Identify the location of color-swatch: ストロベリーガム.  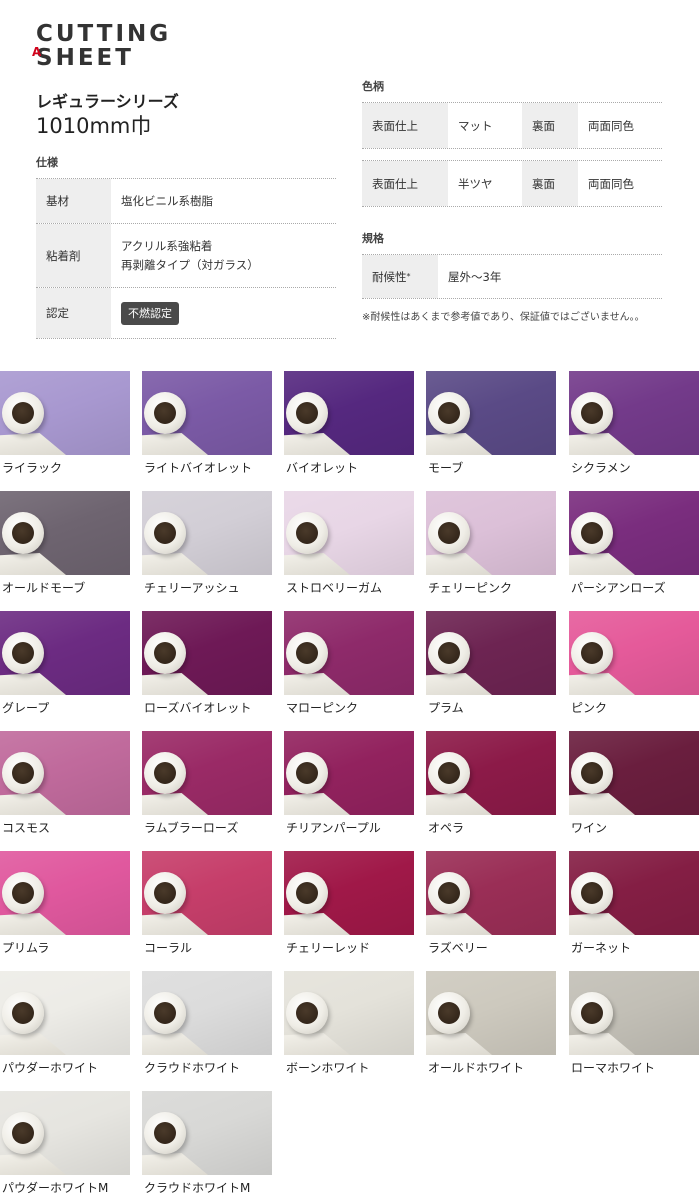
(349, 549).